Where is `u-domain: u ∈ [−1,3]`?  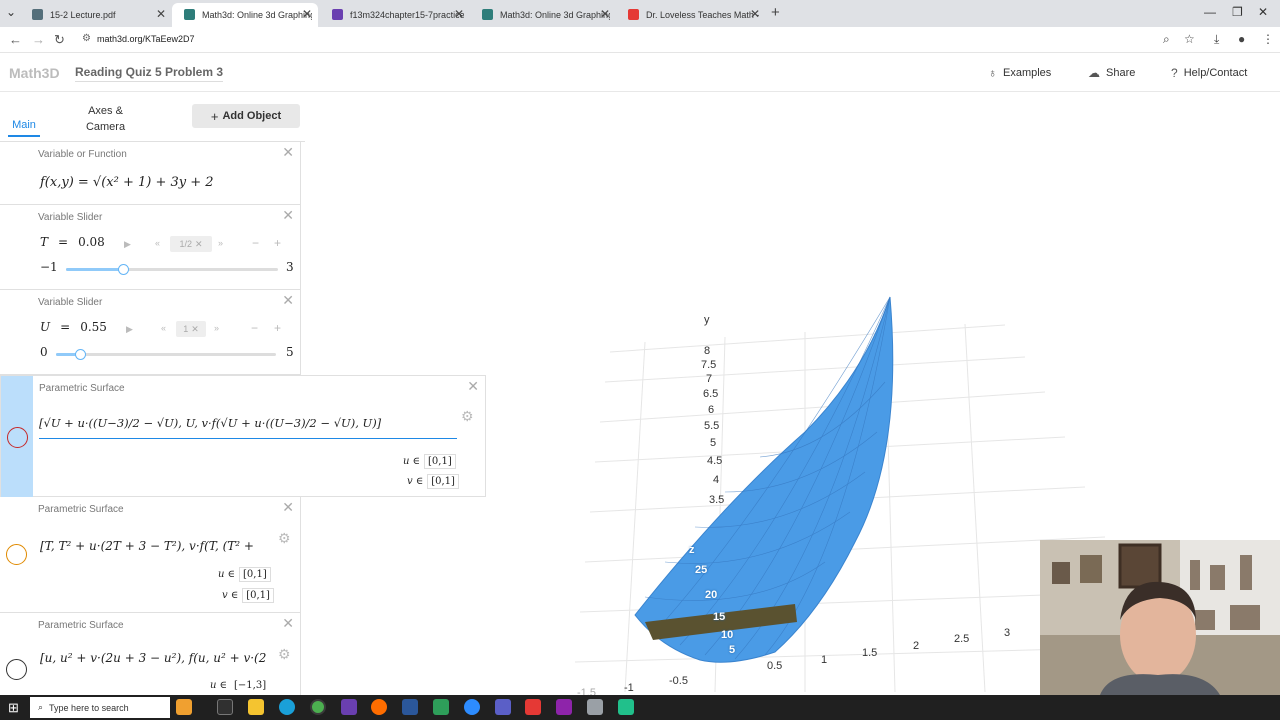
u-domain: u ∈ [−1,3] is located at coordinates (239, 685).